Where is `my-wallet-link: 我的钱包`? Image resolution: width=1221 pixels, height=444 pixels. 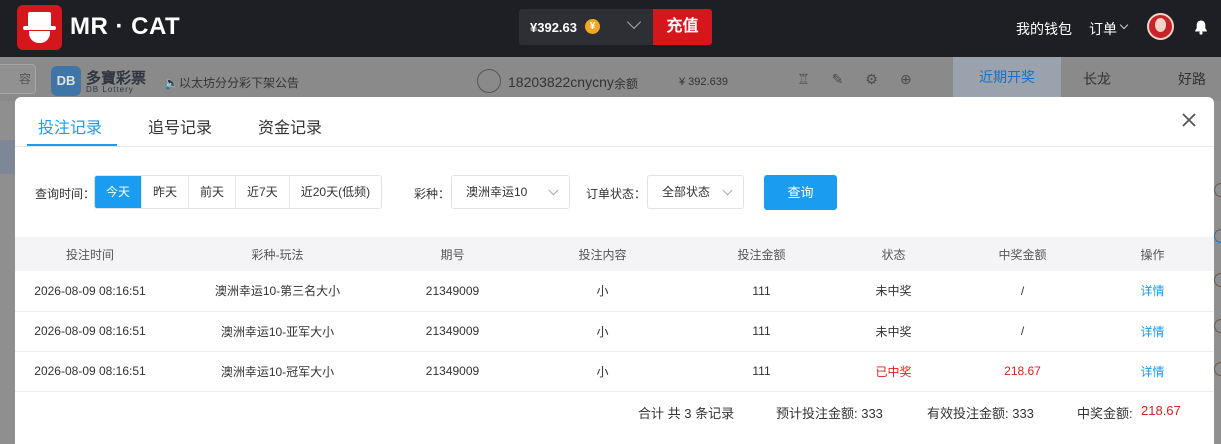 my-wallet-link: 我的钱包 is located at coordinates (1044, 29).